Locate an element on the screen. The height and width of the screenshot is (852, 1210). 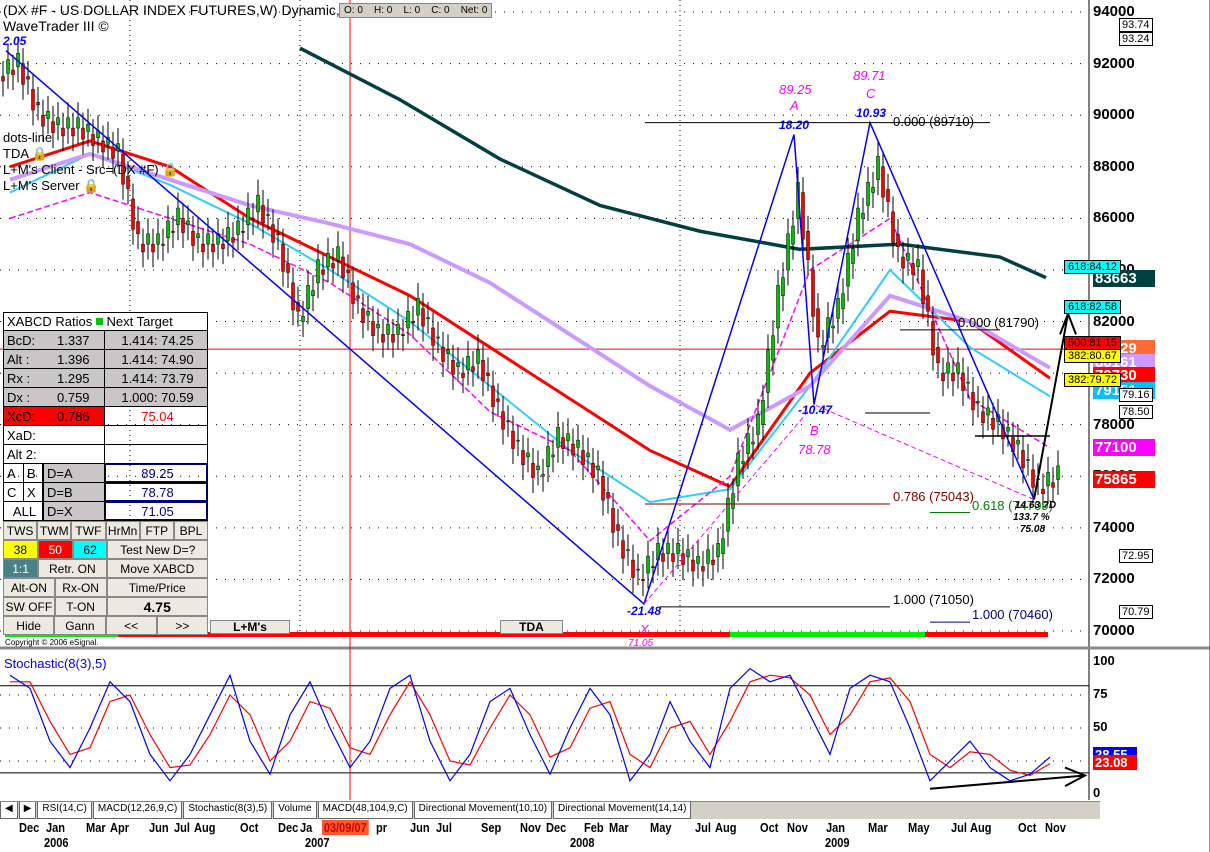
study-tab: Stochastic(8(3),5) is located at coordinates (228, 810).